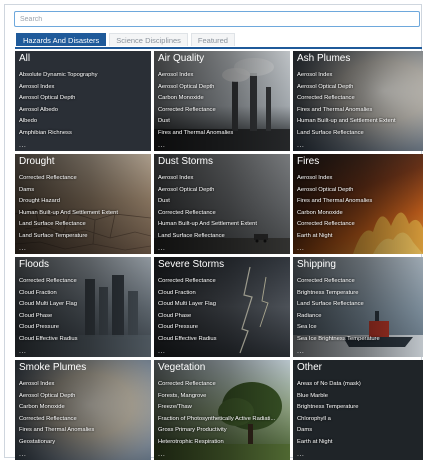  What do you see at coordinates (338, 328) in the screenshot?
I see `list-item: Sea Ice` at bounding box center [338, 328].